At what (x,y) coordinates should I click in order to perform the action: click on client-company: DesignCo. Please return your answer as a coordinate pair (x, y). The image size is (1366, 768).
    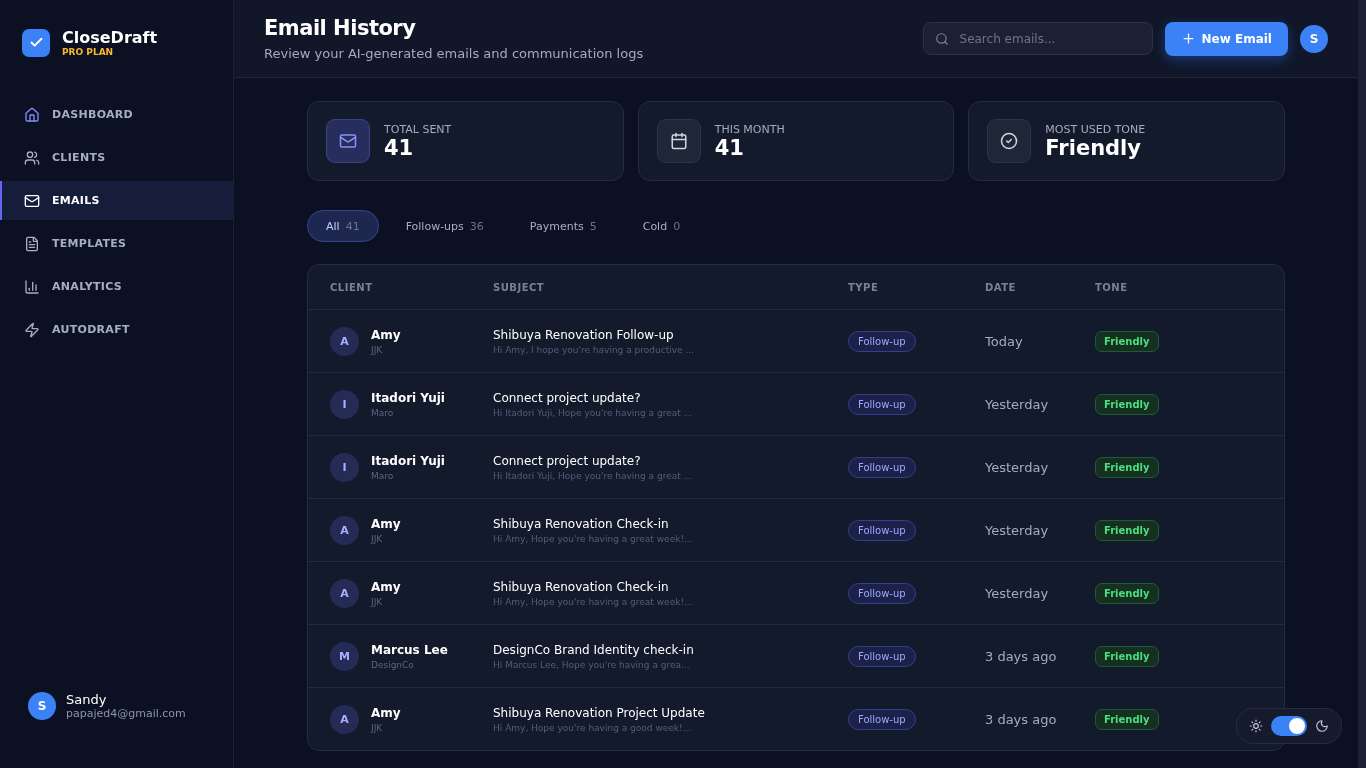
    Looking at the image, I should click on (393, 664).